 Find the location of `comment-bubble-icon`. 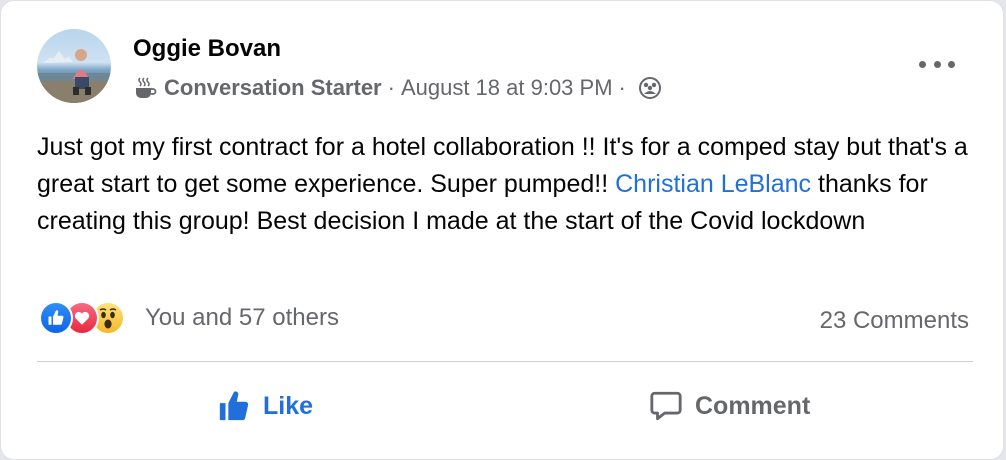

comment-bubble-icon is located at coordinates (666, 406).